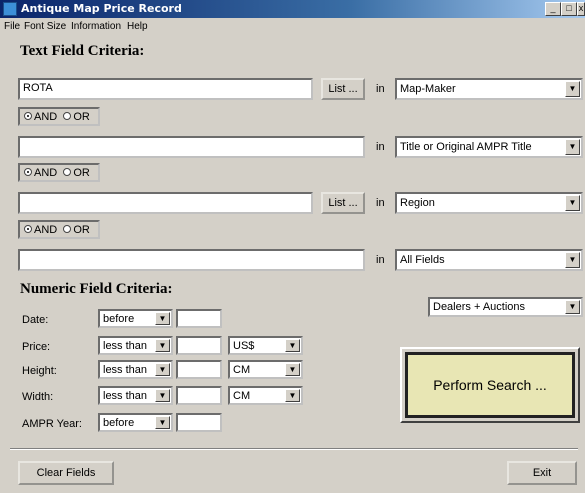 This screenshot has height=493, width=585. Describe the element at coordinates (199, 369) in the screenshot. I see `height-value-input` at that location.